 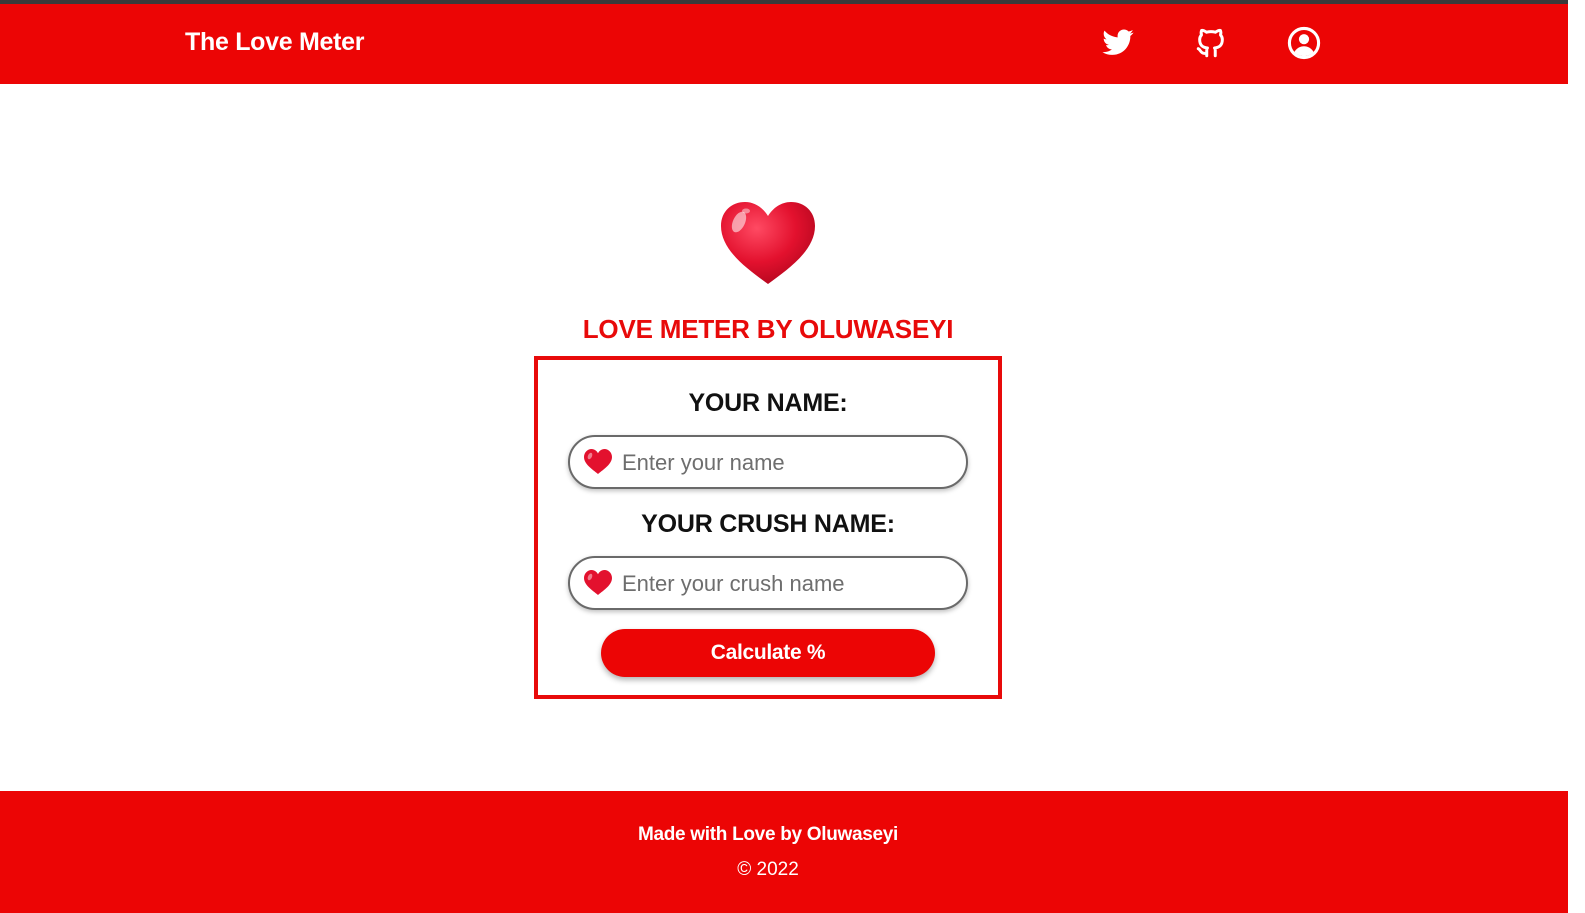 I want to click on footer: Made with Love by Oluwaseyi © 2022, so click(x=792, y=852).